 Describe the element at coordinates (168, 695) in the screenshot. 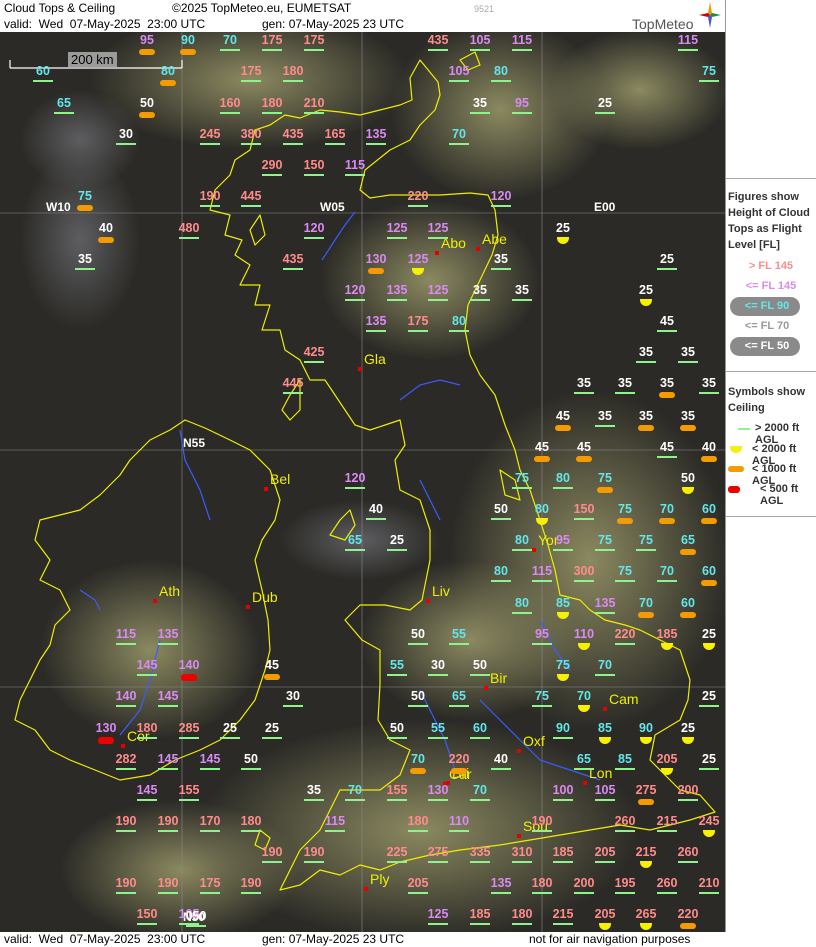

I see `cloud-top-label: 145` at that location.